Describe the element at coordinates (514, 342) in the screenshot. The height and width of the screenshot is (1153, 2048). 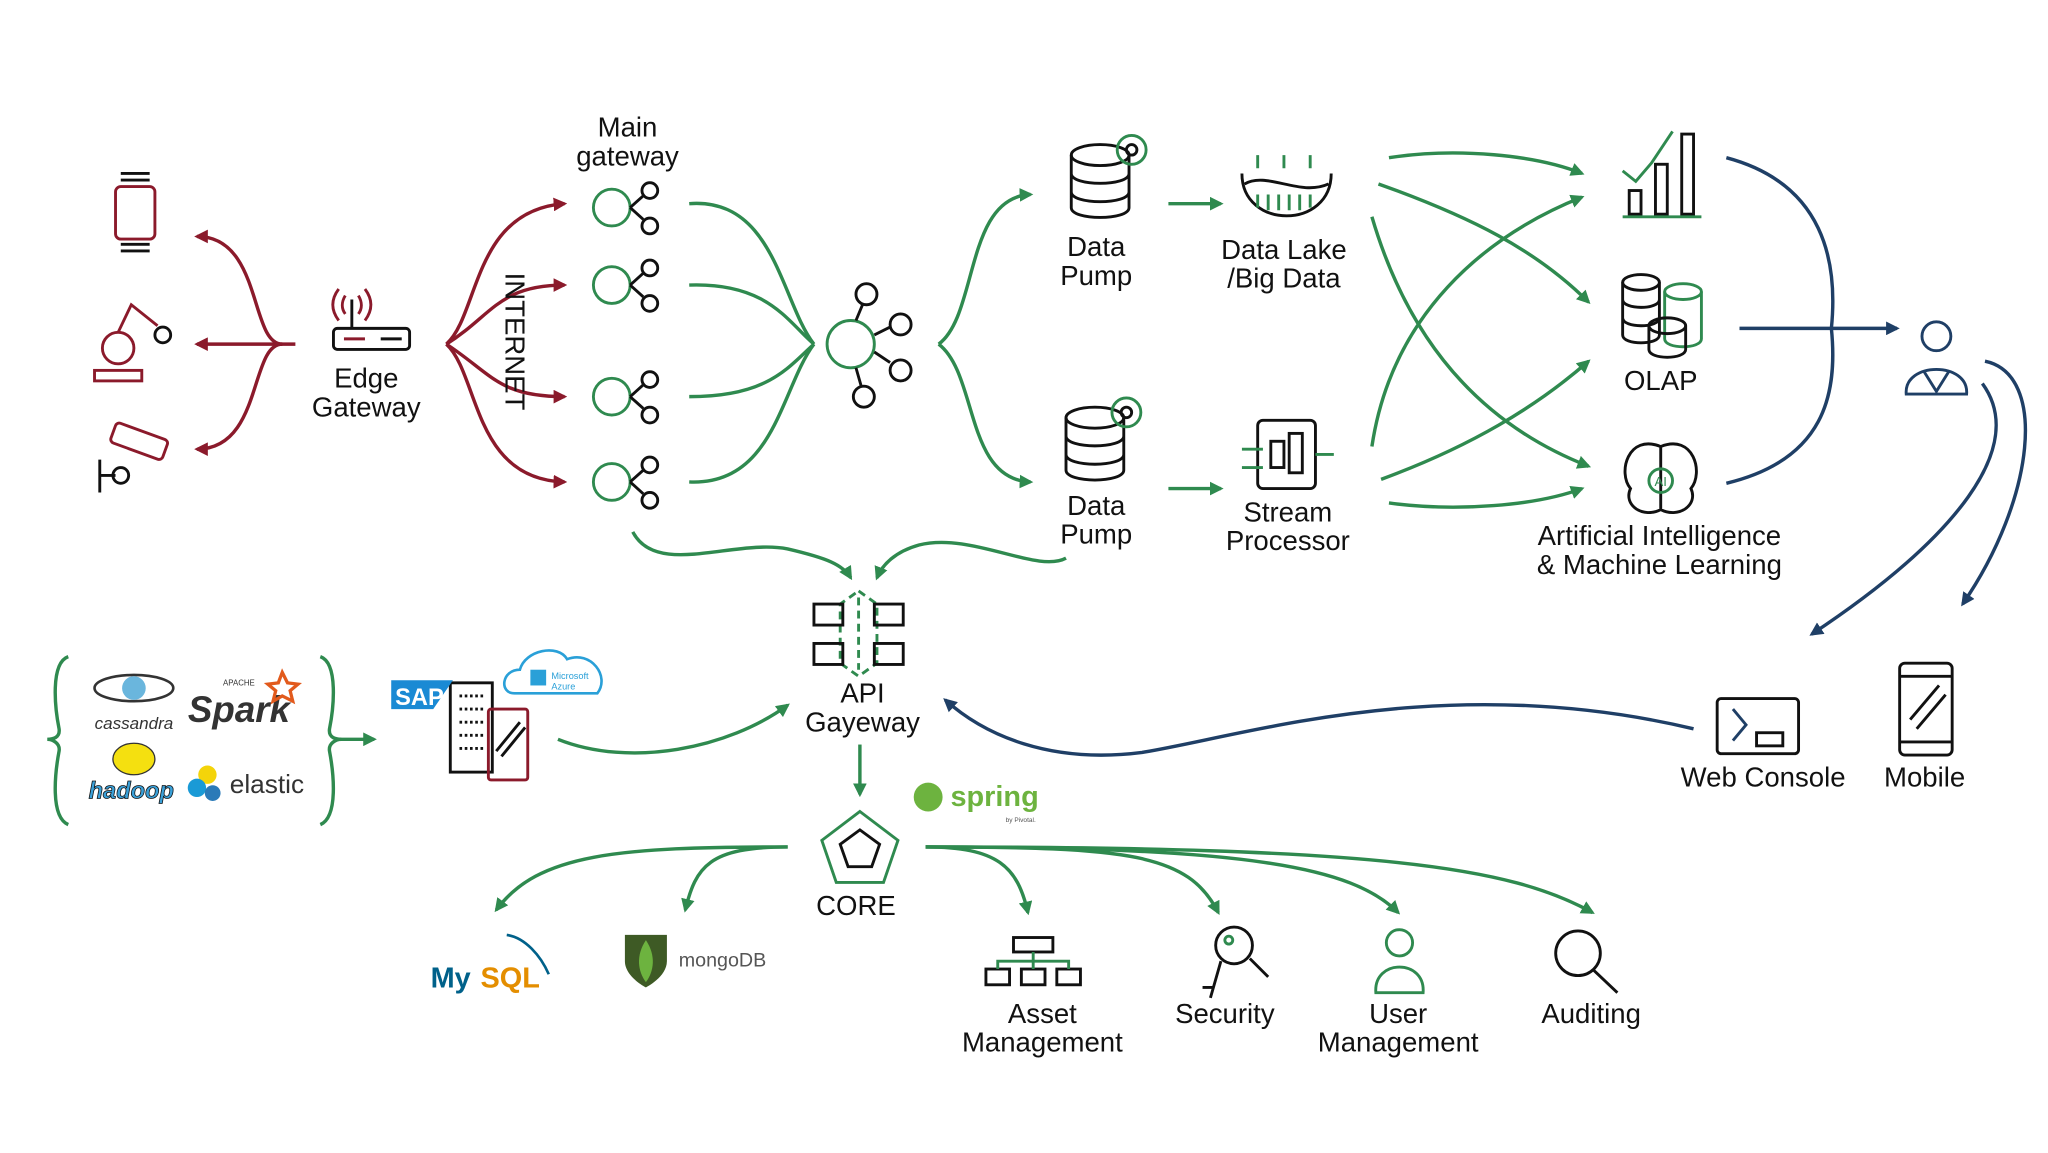
I see `internet-label: INTERNET` at that location.